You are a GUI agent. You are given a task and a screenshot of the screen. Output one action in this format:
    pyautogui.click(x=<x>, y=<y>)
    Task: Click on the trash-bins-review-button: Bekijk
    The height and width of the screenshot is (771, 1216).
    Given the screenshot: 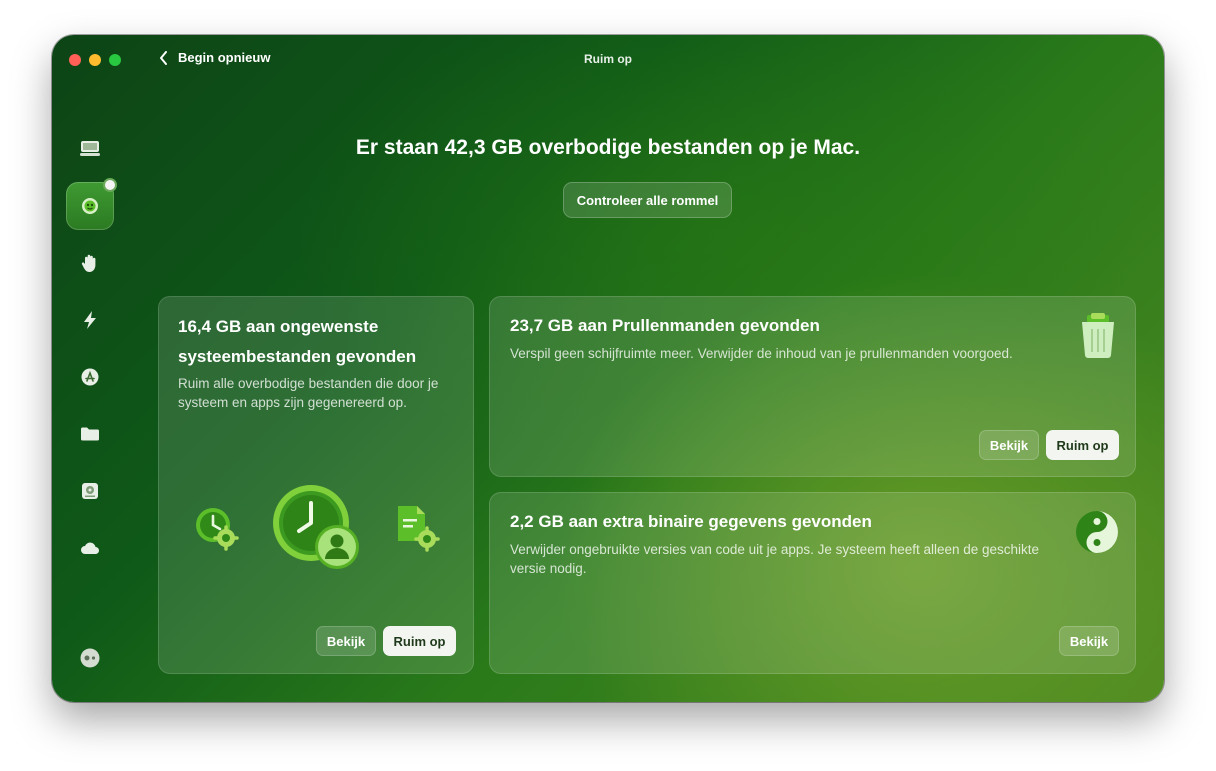 What is the action you would take?
    pyautogui.click(x=1009, y=445)
    